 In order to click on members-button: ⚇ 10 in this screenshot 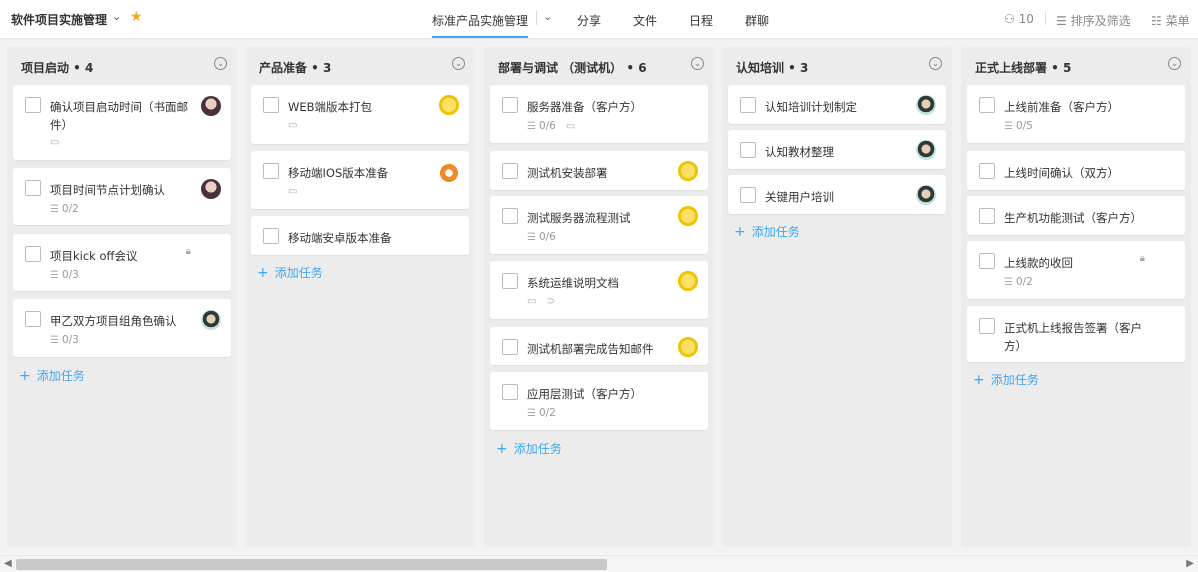, I will do `click(1019, 19)`.